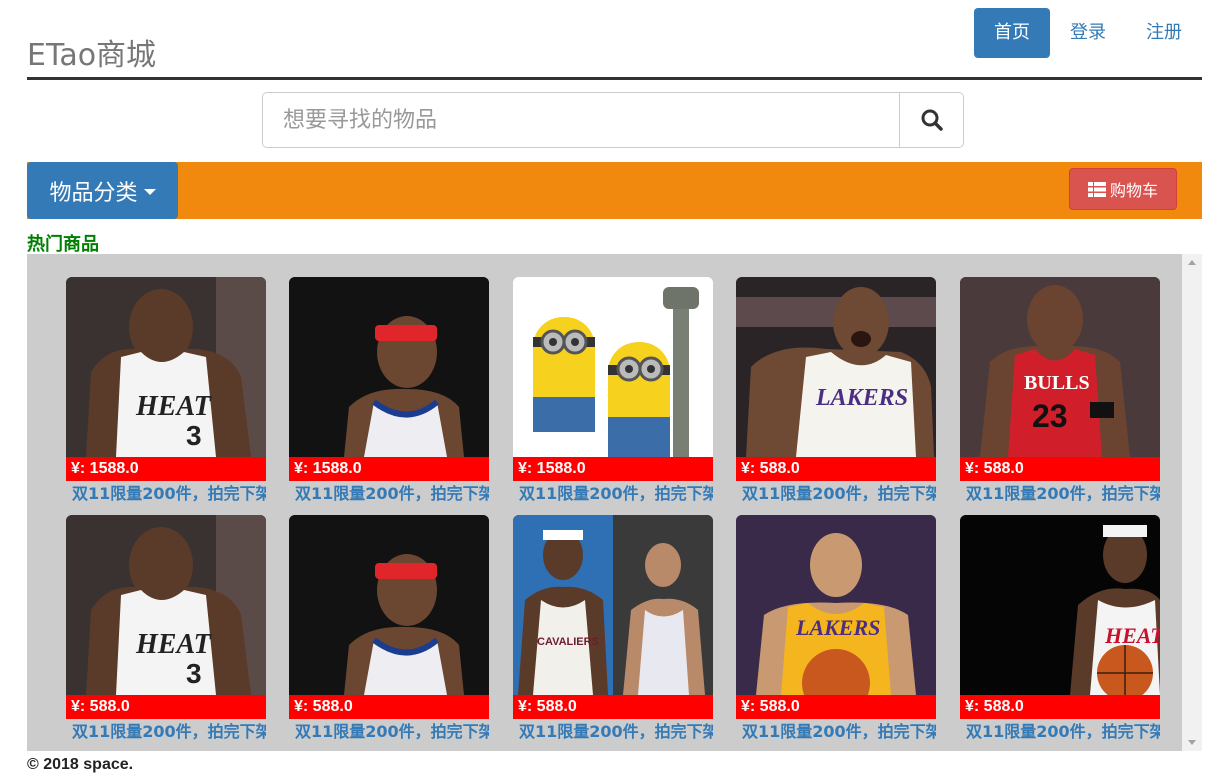 The height and width of the screenshot is (781, 1230). I want to click on cart-button-label: 购物车, so click(1133, 190).